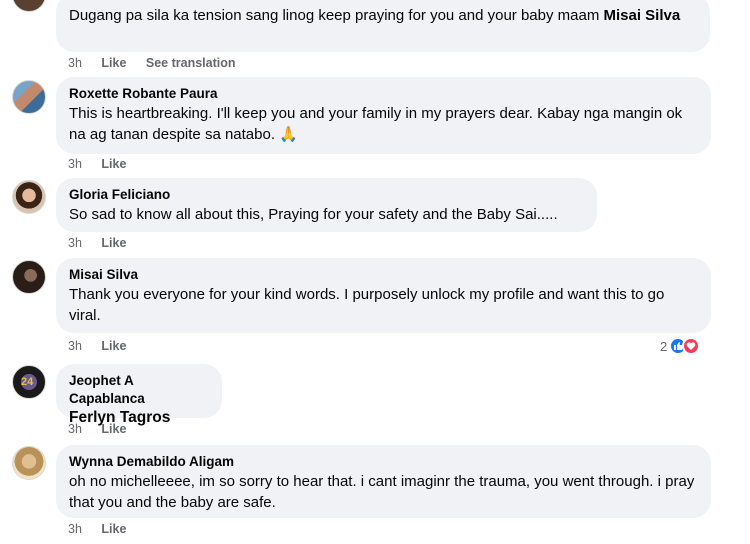  I want to click on comment-author-link: Roxette Robante Paura, so click(384, 94).